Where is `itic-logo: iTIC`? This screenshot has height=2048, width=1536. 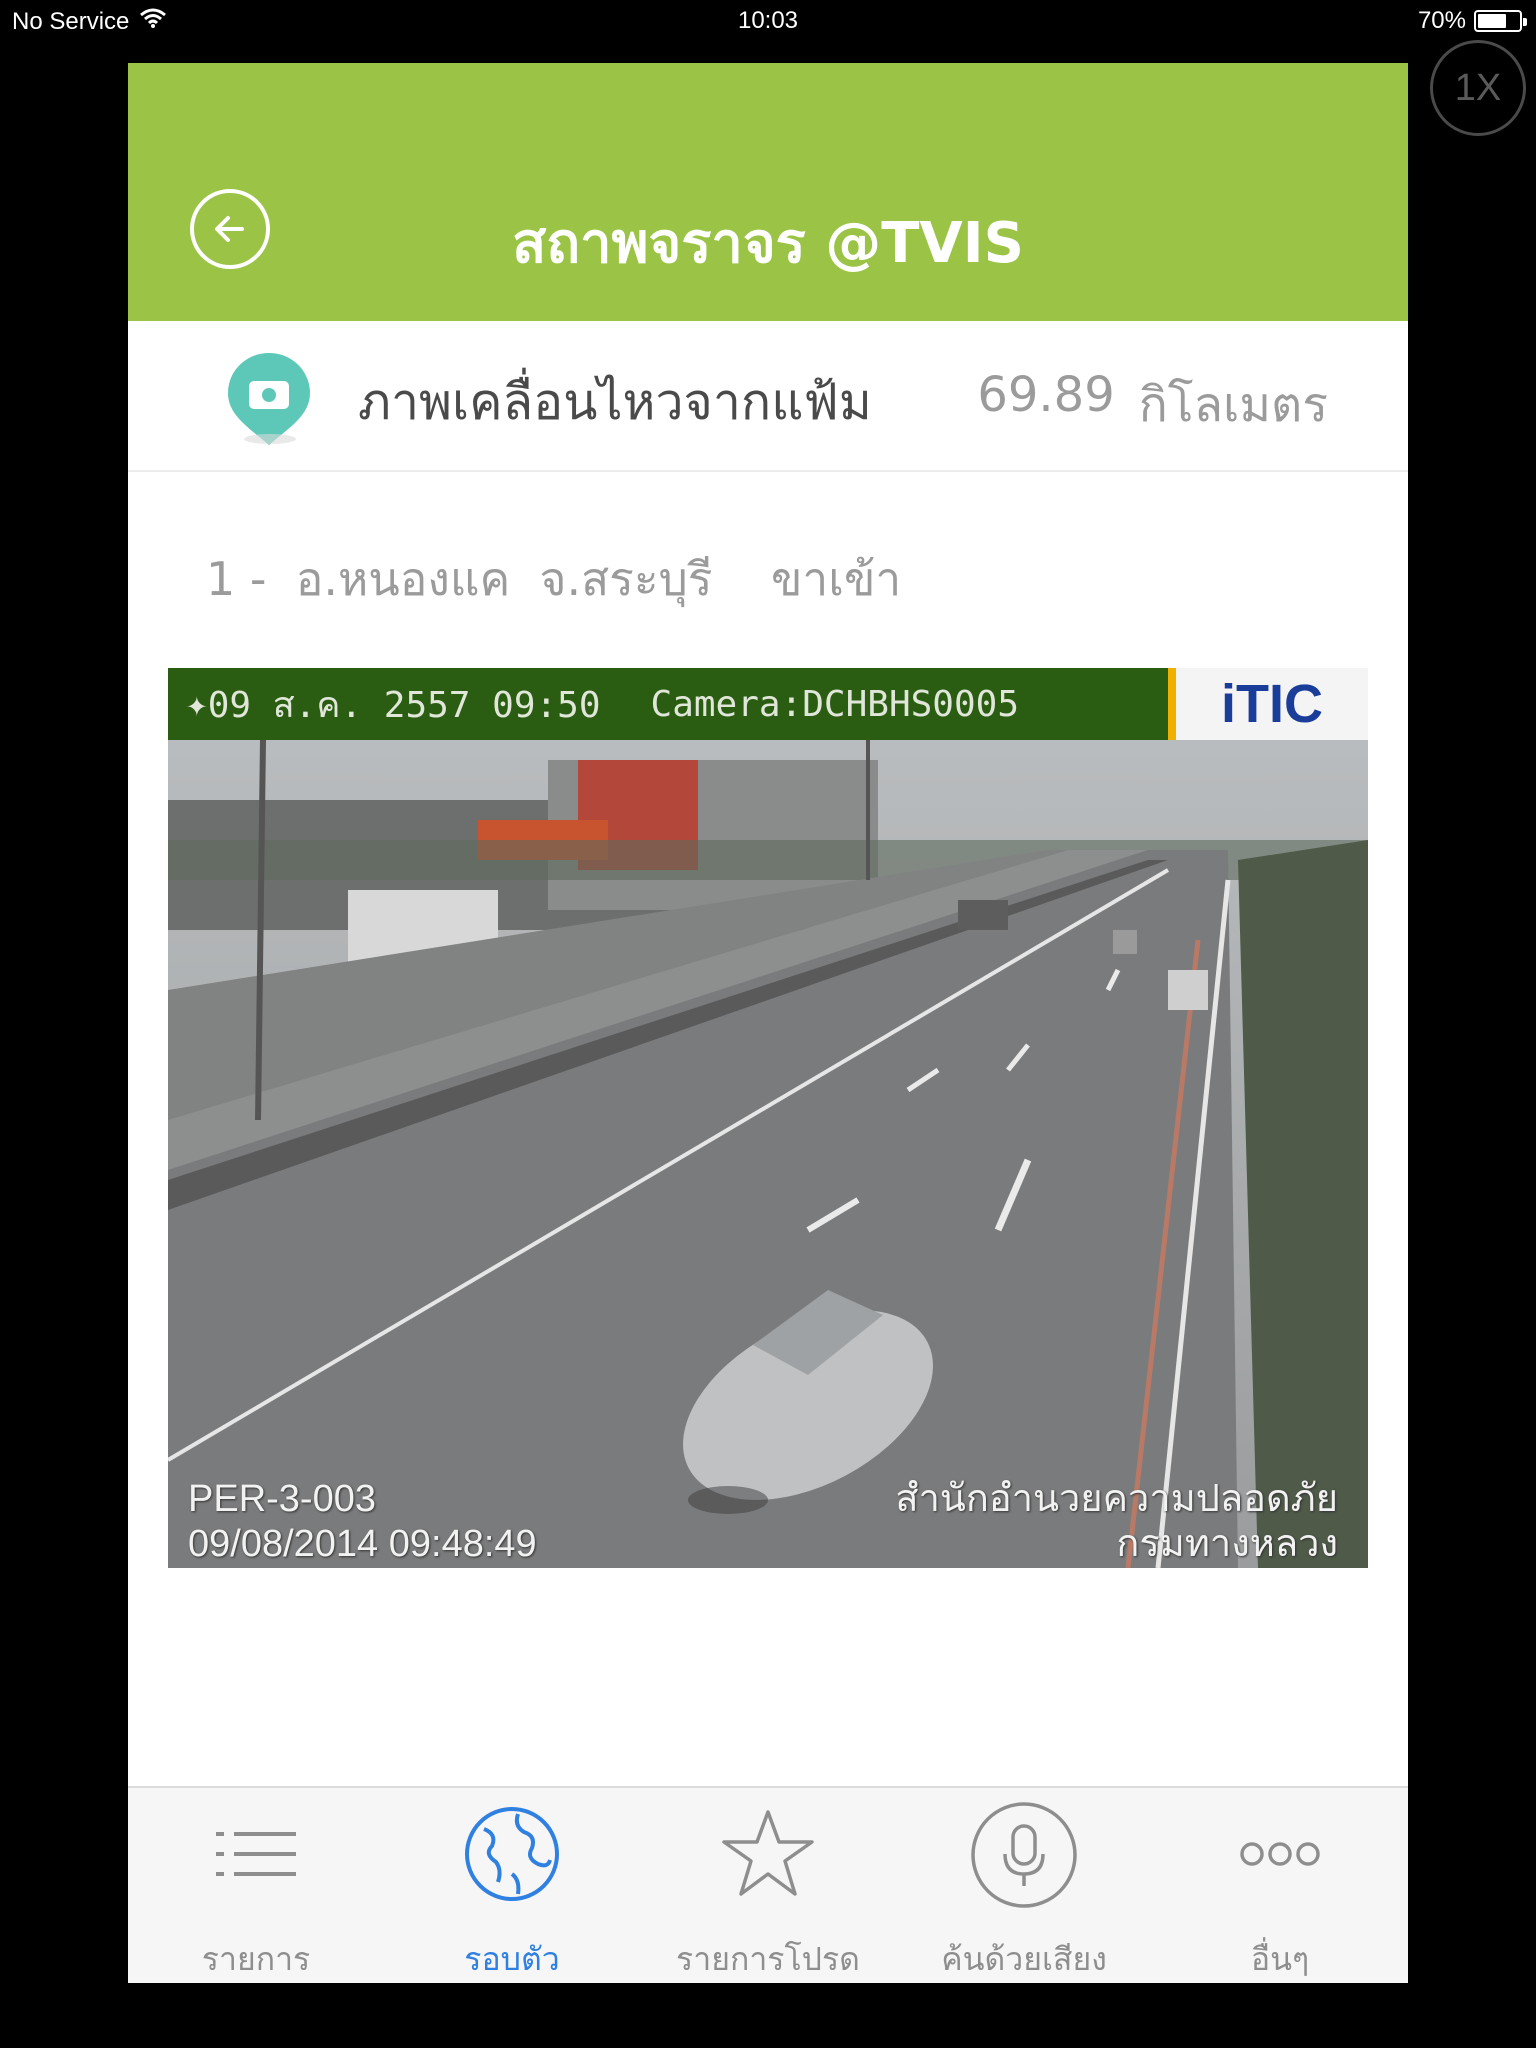 itic-logo: iTIC is located at coordinates (1268, 704).